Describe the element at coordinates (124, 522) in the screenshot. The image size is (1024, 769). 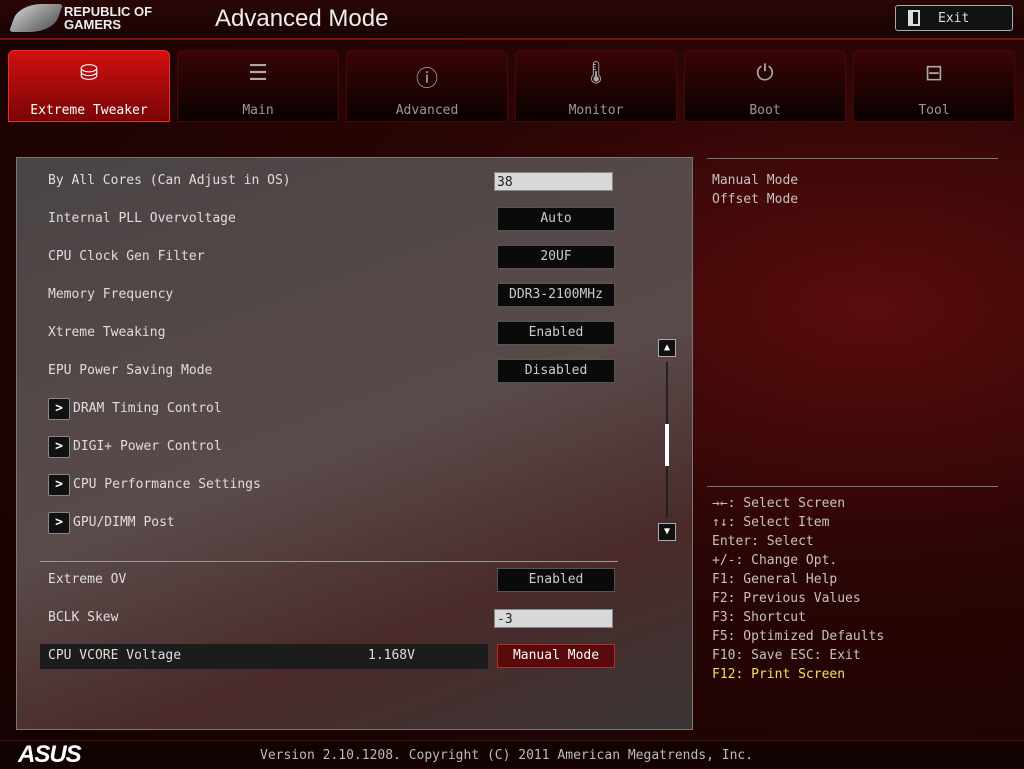
I see `setting-name: GPU/DIMM Post` at that location.